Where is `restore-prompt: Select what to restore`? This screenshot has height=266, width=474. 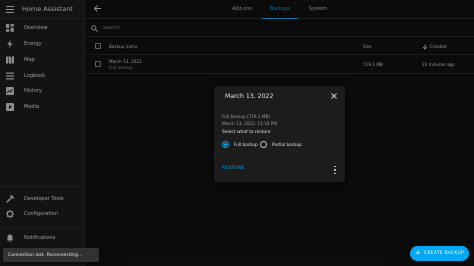
restore-prompt: Select what to restore is located at coordinates (246, 132).